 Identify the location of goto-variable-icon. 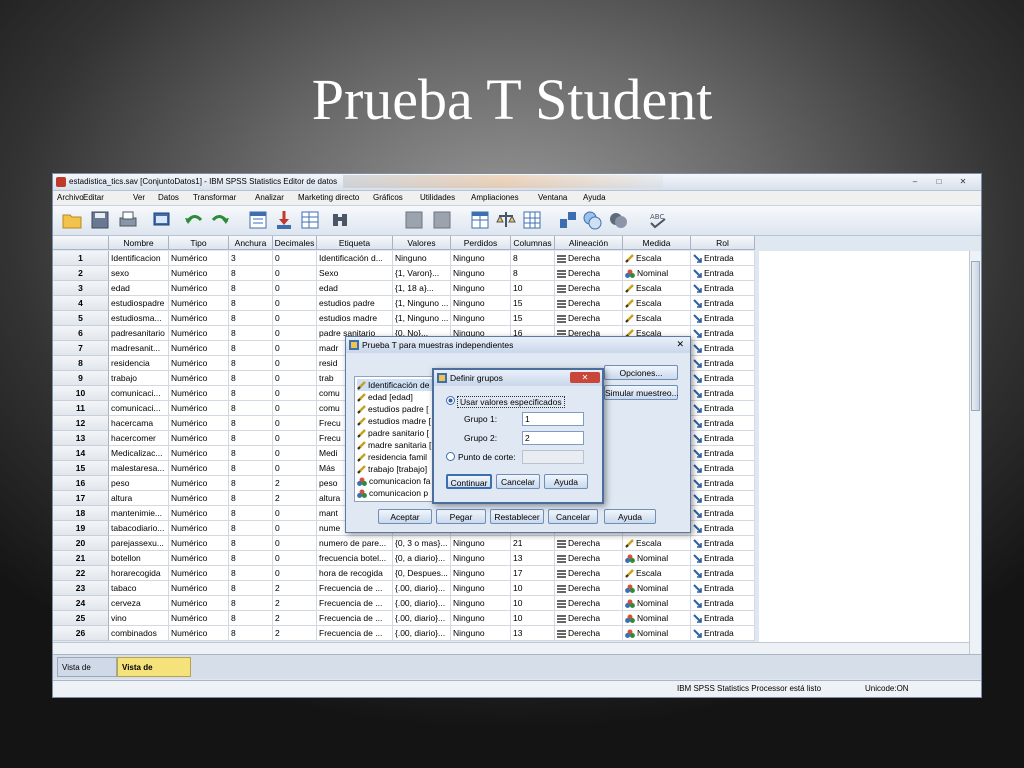
(284, 220).